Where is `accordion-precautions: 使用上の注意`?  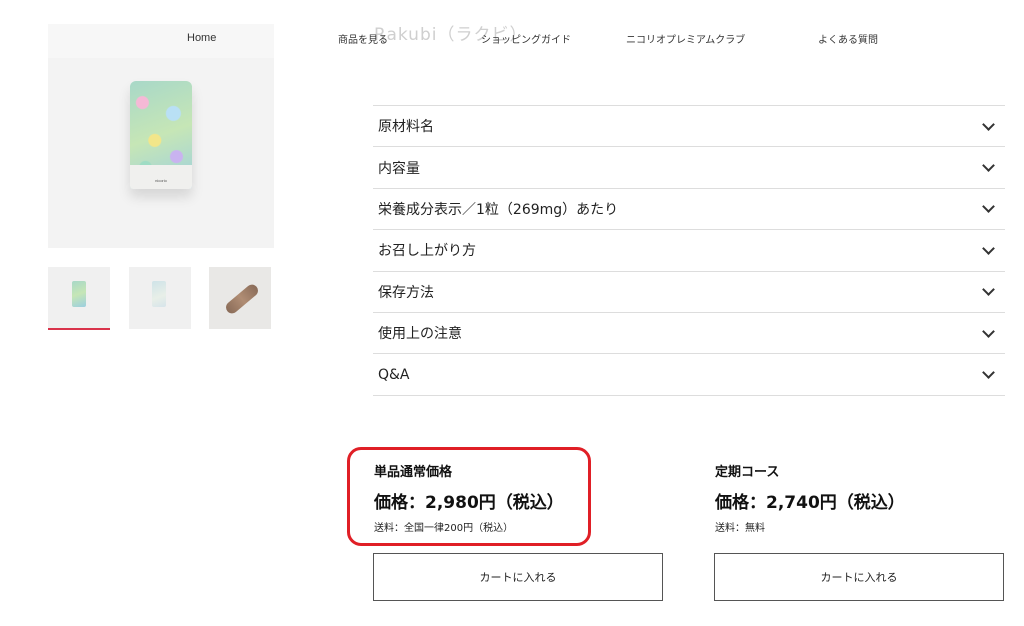
accordion-precautions: 使用上の注意 is located at coordinates (689, 334).